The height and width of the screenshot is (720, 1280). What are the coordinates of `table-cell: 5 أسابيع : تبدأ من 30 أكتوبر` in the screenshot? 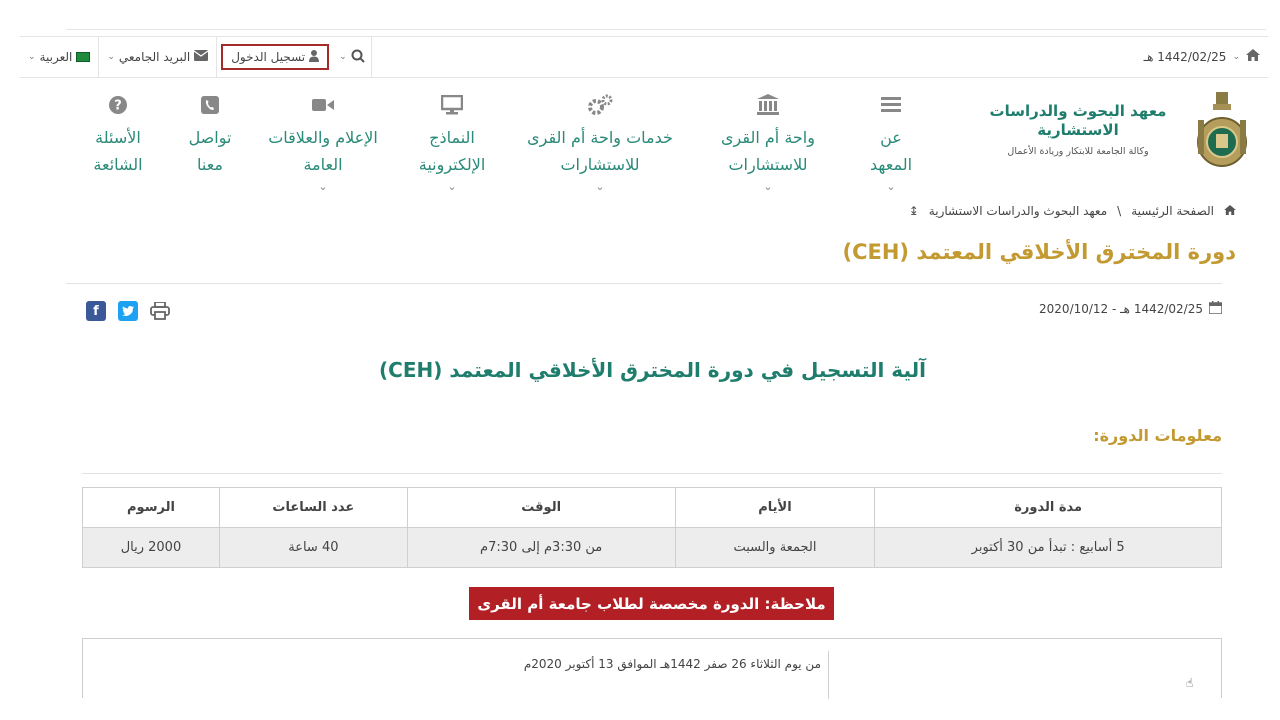 It's located at (1048, 547).